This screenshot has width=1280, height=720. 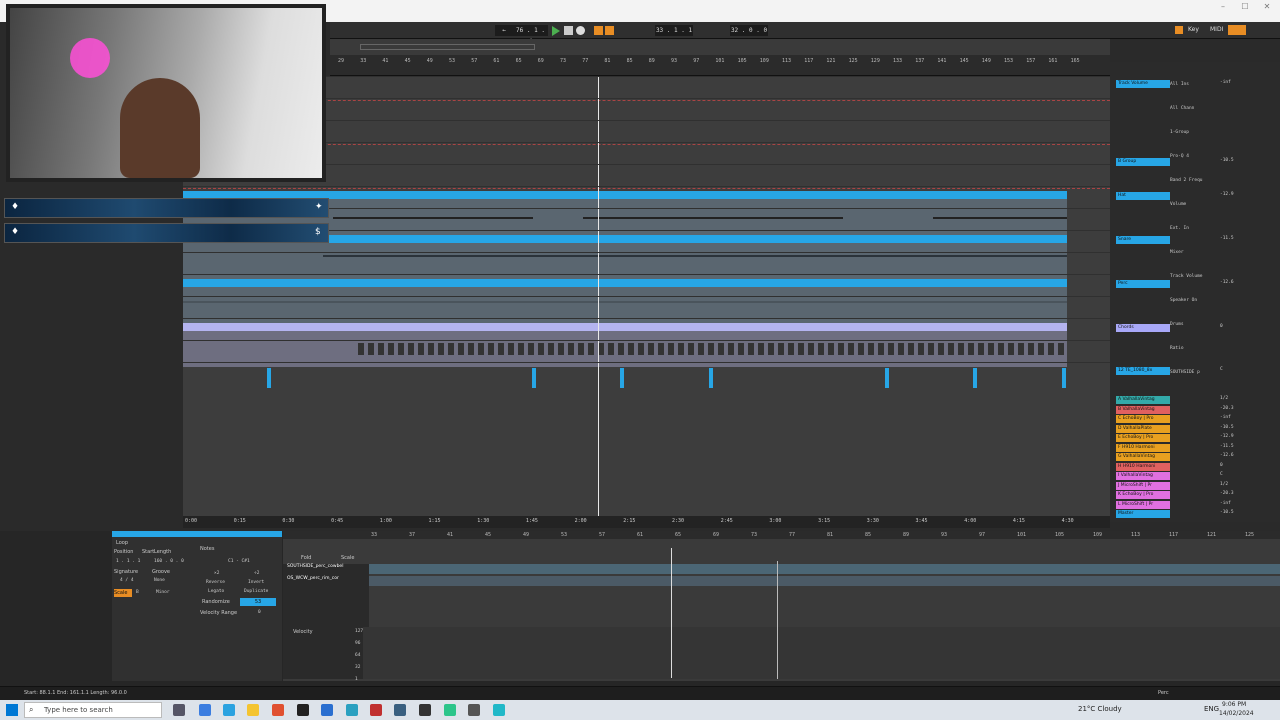 What do you see at coordinates (1143, 514) in the screenshot?
I see `mixer-track-title: Master` at bounding box center [1143, 514].